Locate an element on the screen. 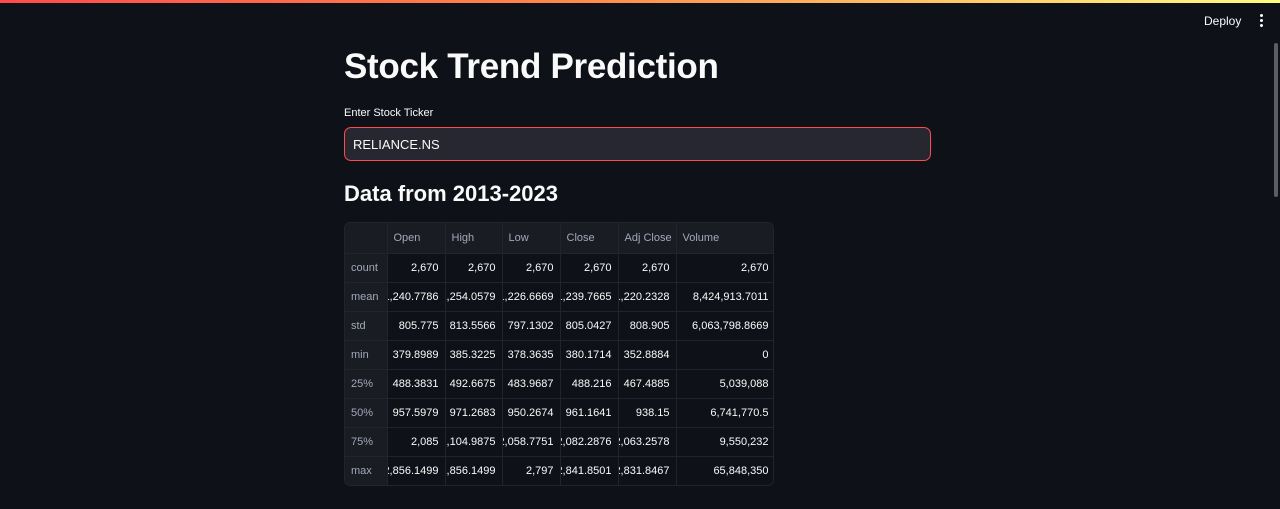  column-header-low: Low is located at coordinates (531, 238).